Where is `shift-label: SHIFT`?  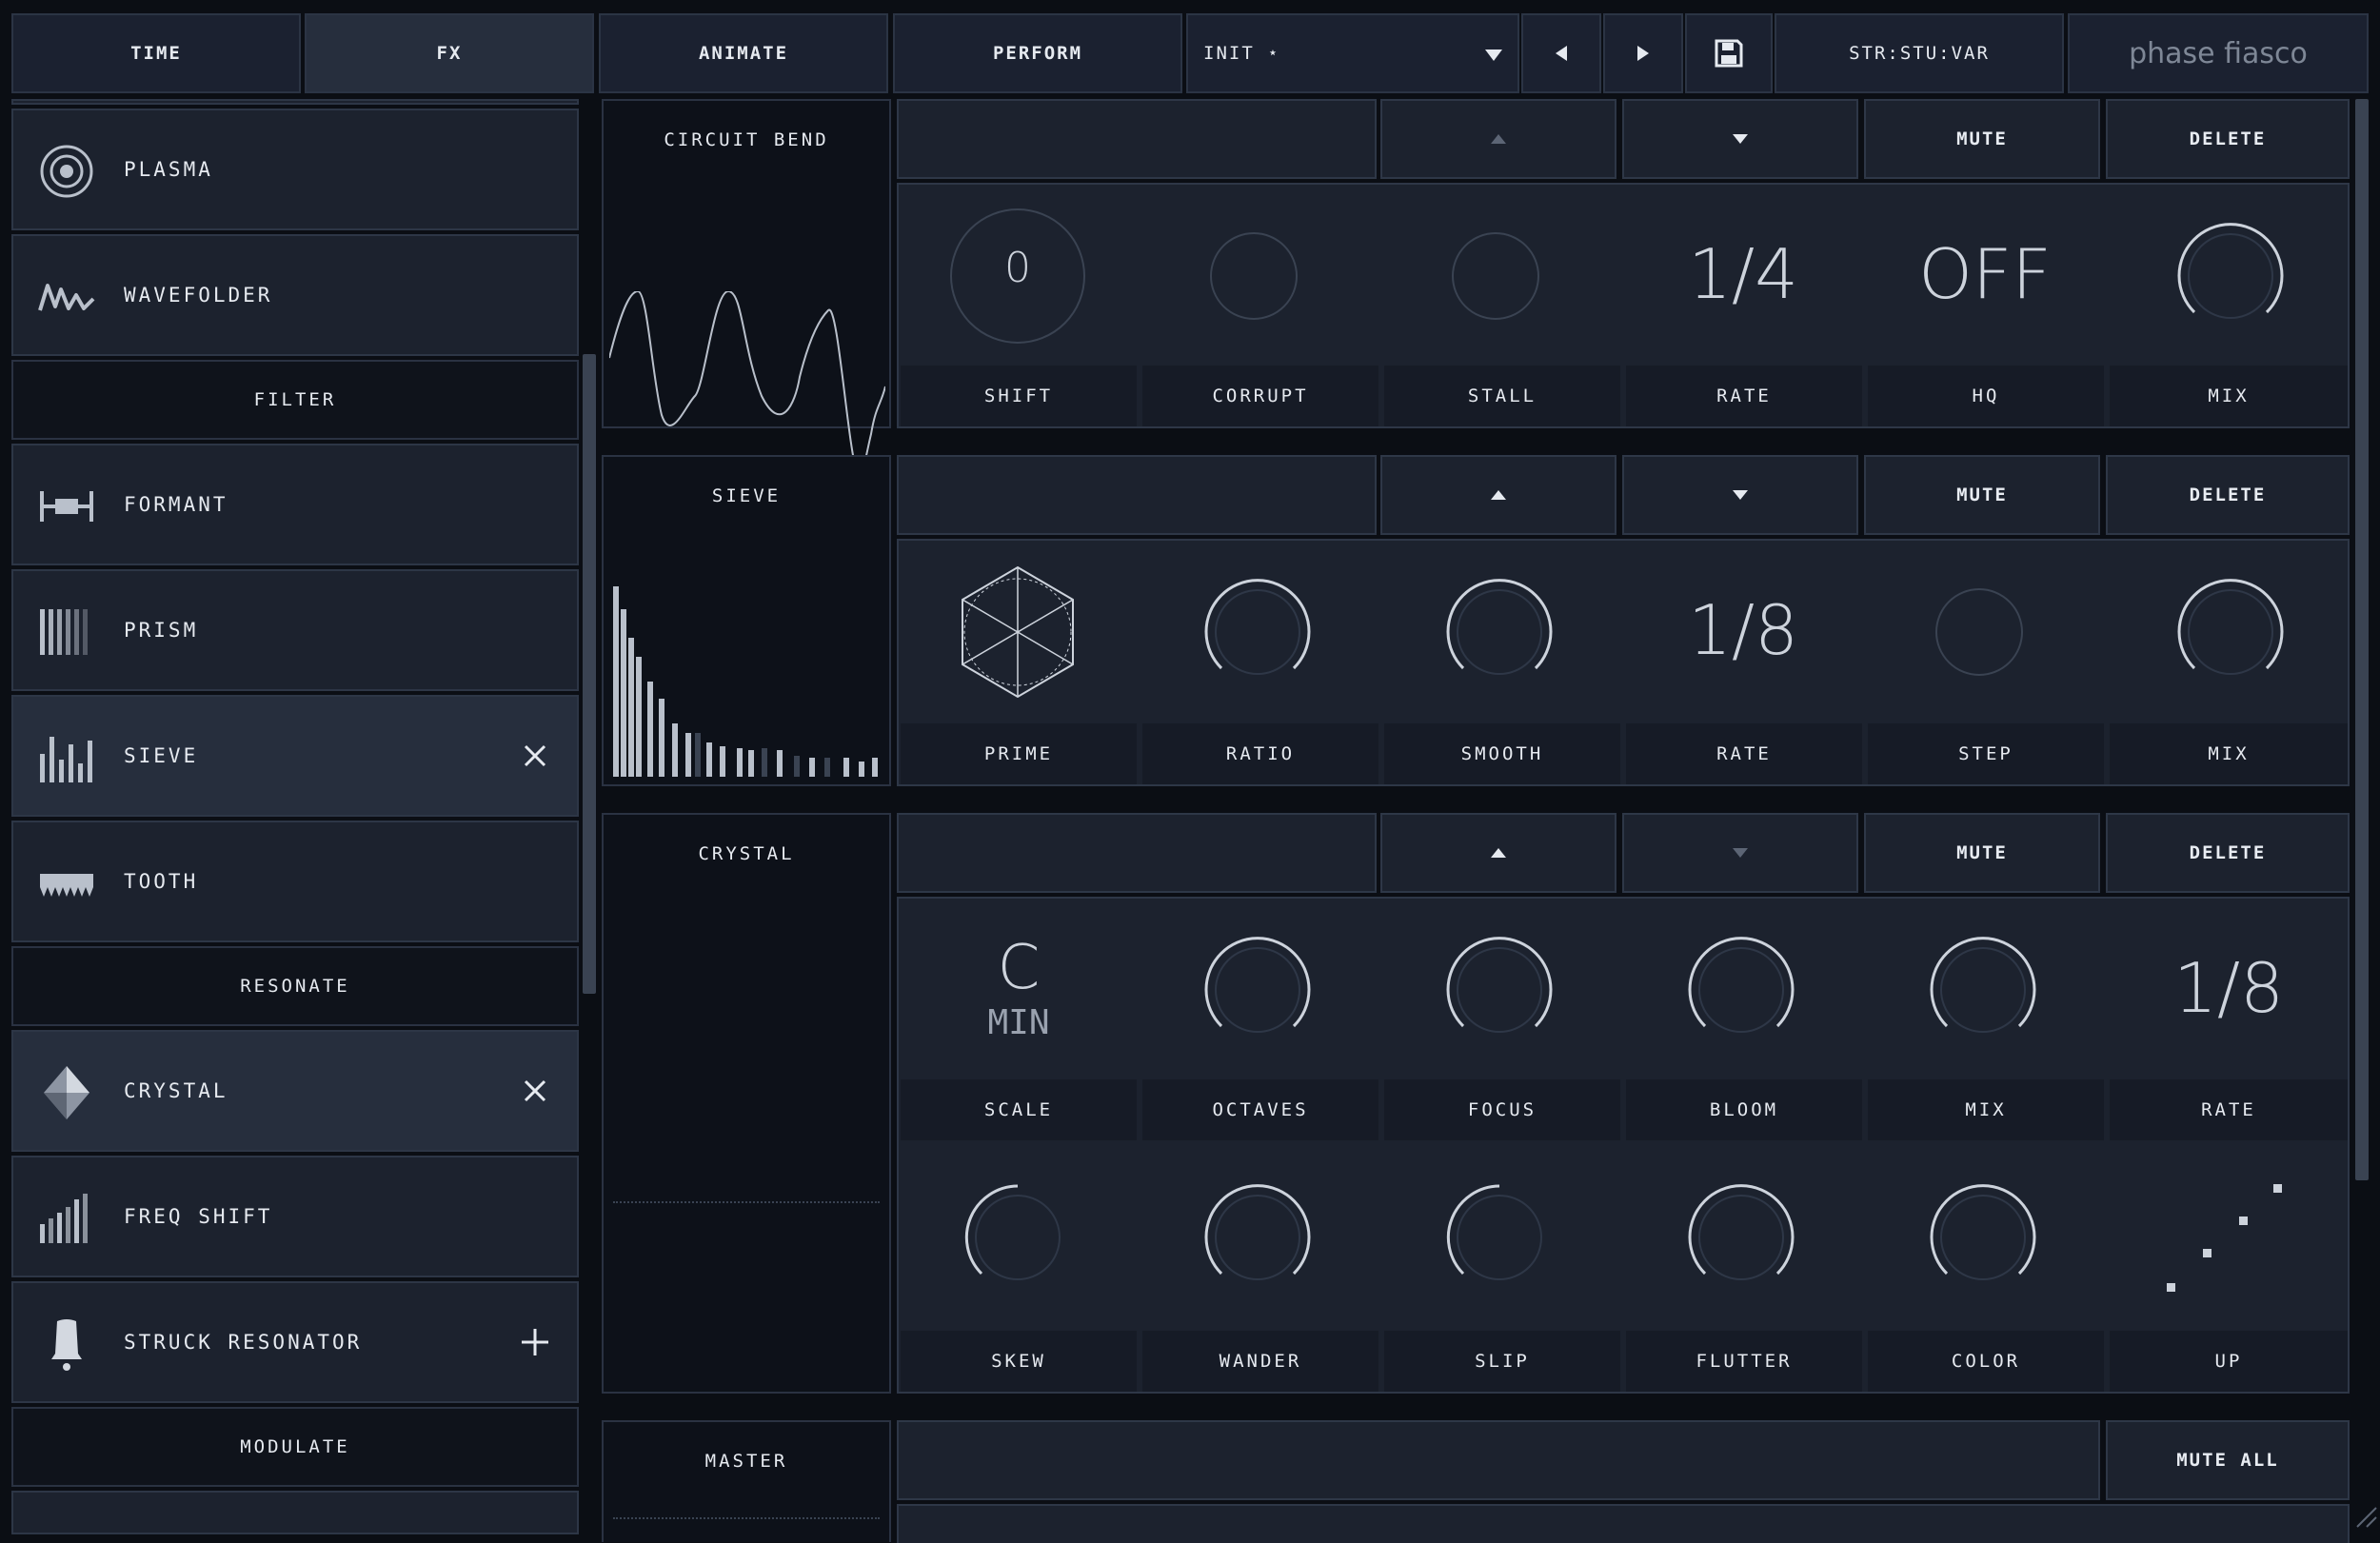
shift-label: SHIFT is located at coordinates (1019, 396).